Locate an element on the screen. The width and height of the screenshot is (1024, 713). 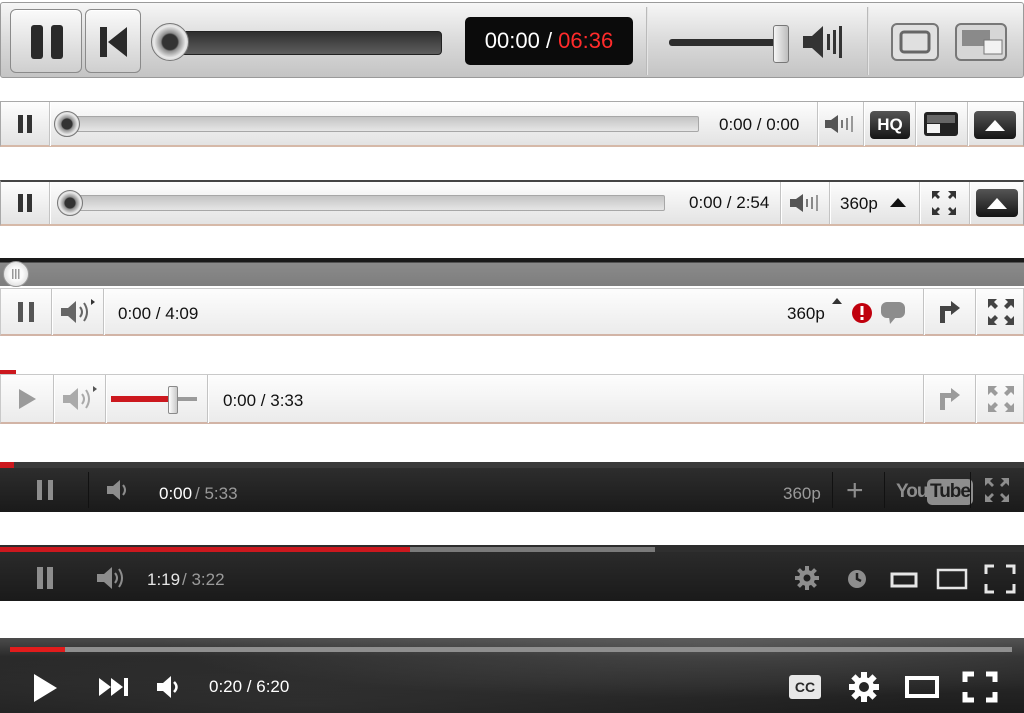
pause-button is located at coordinates (46, 41).